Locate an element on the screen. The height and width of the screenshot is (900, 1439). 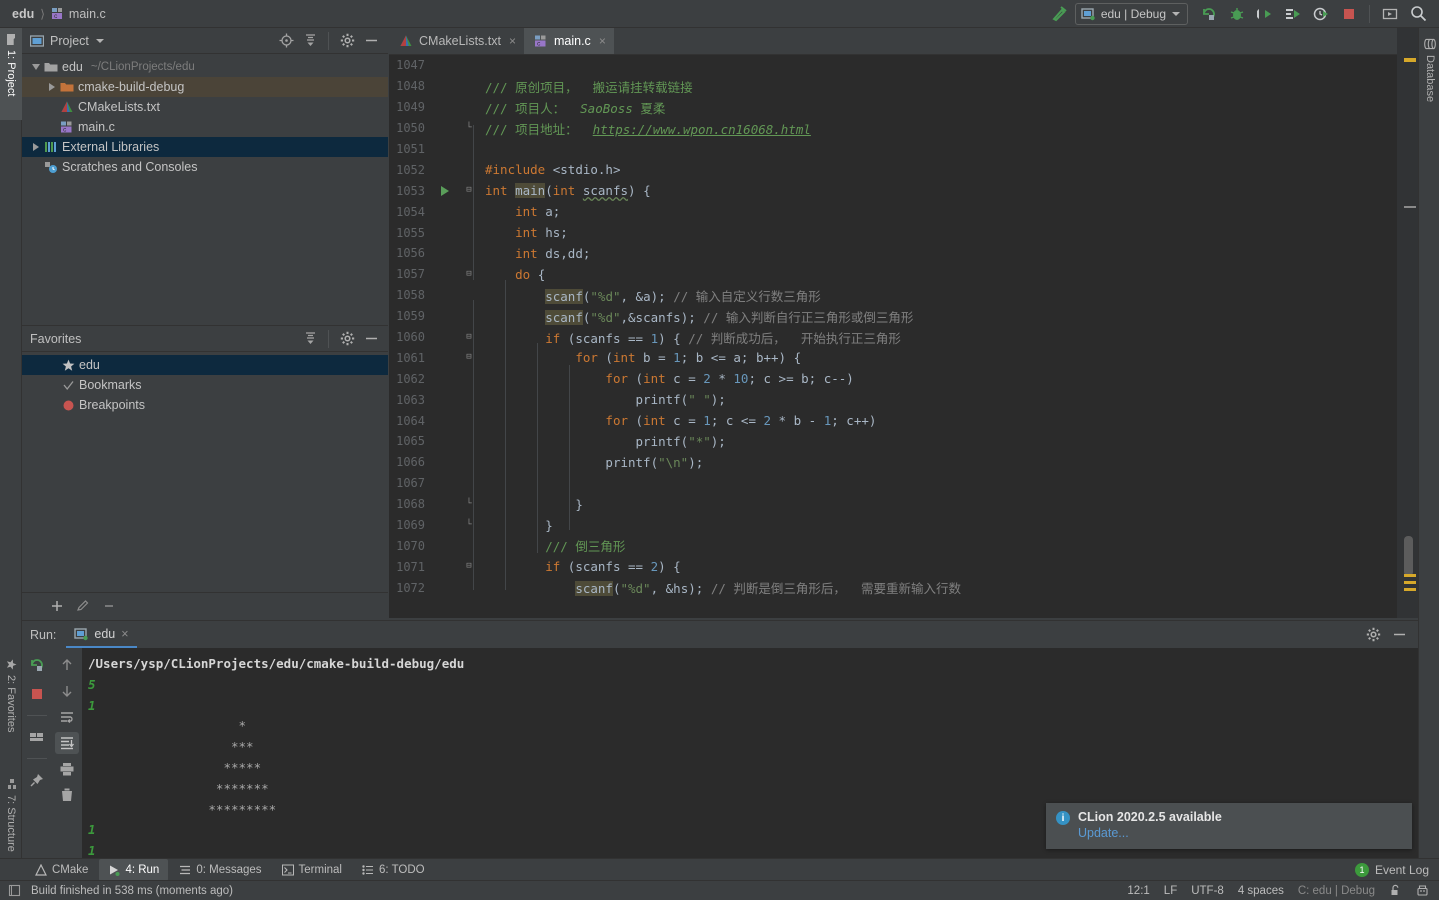
hide-window-icon is located at coordinates (1390, 14).